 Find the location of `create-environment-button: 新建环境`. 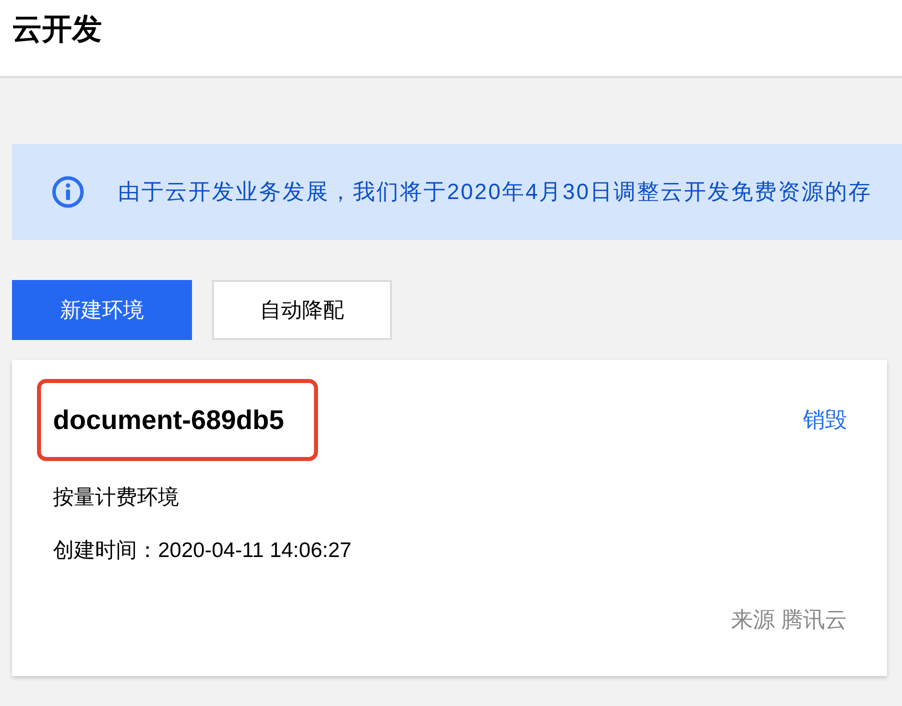

create-environment-button: 新建环境 is located at coordinates (102, 310).